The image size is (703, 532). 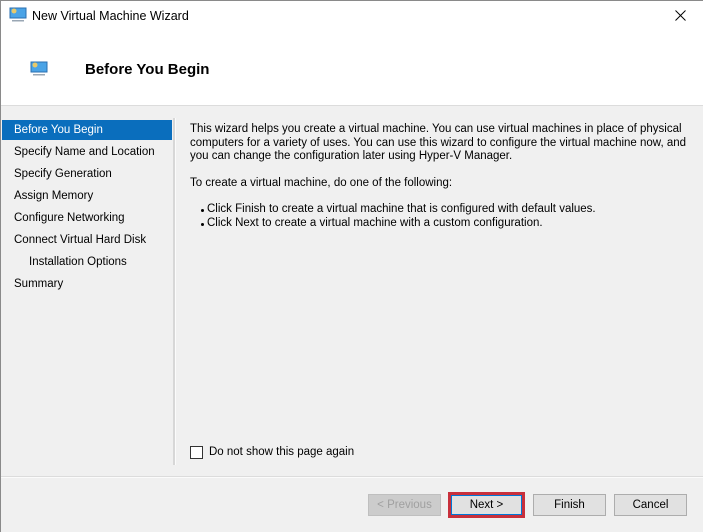 What do you see at coordinates (352, 16) in the screenshot?
I see `title-bar: New Virtual Machine Wizard` at bounding box center [352, 16].